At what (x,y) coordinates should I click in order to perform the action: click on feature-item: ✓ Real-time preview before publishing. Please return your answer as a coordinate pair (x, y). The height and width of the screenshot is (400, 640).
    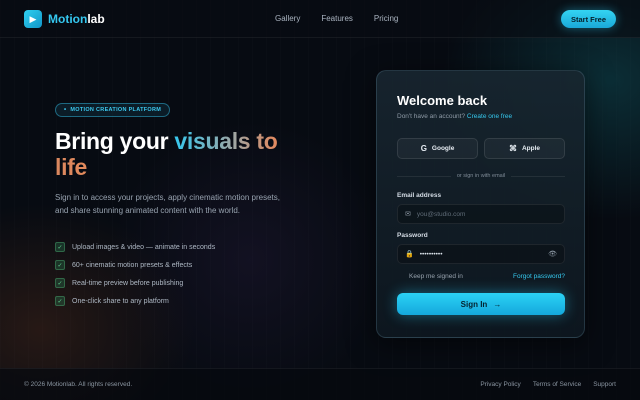
    Looking at the image, I should click on (135, 283).